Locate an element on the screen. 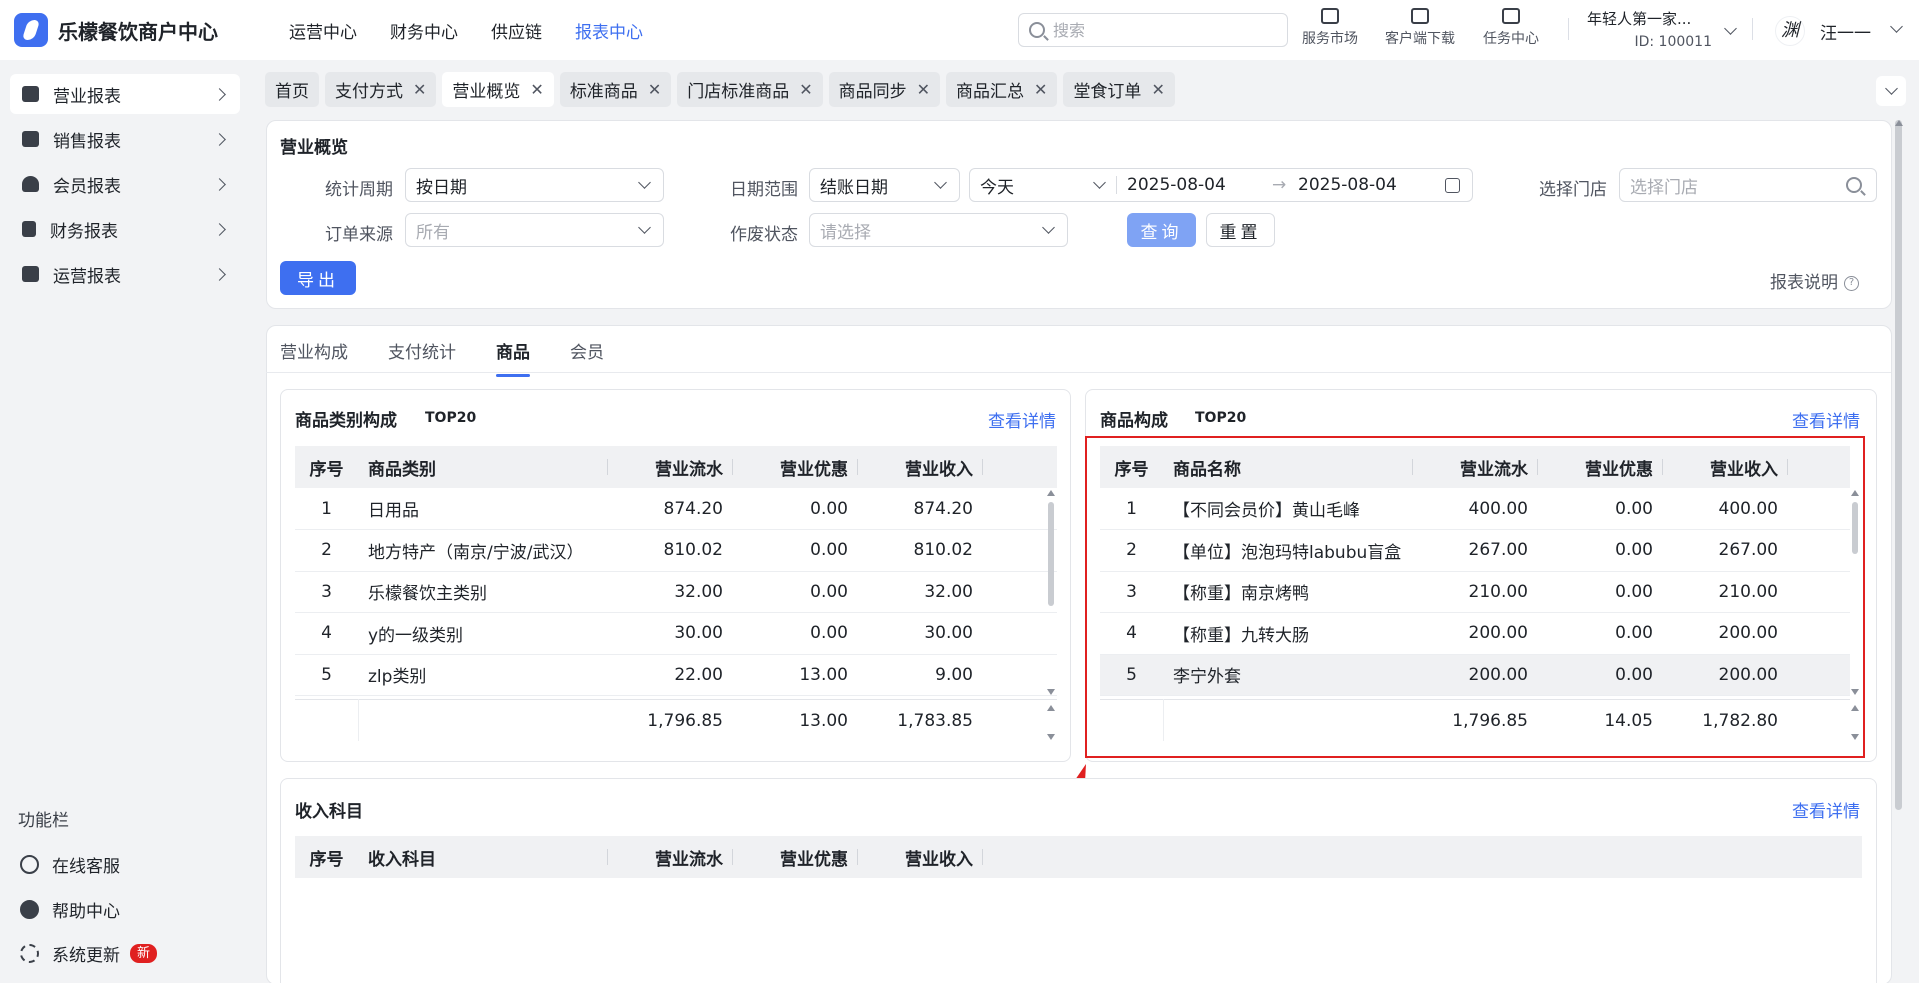 The height and width of the screenshot is (983, 1919). tab-home: 首页 is located at coordinates (292, 89).